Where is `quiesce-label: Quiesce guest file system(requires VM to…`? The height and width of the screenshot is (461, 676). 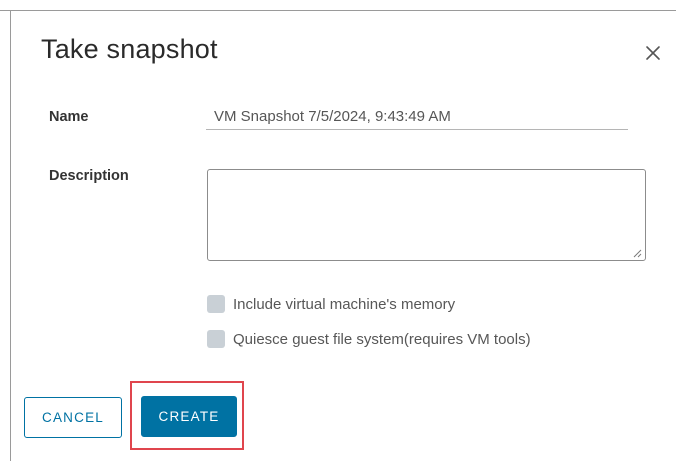 quiesce-label: Quiesce guest file system(requires VM to… is located at coordinates (382, 339).